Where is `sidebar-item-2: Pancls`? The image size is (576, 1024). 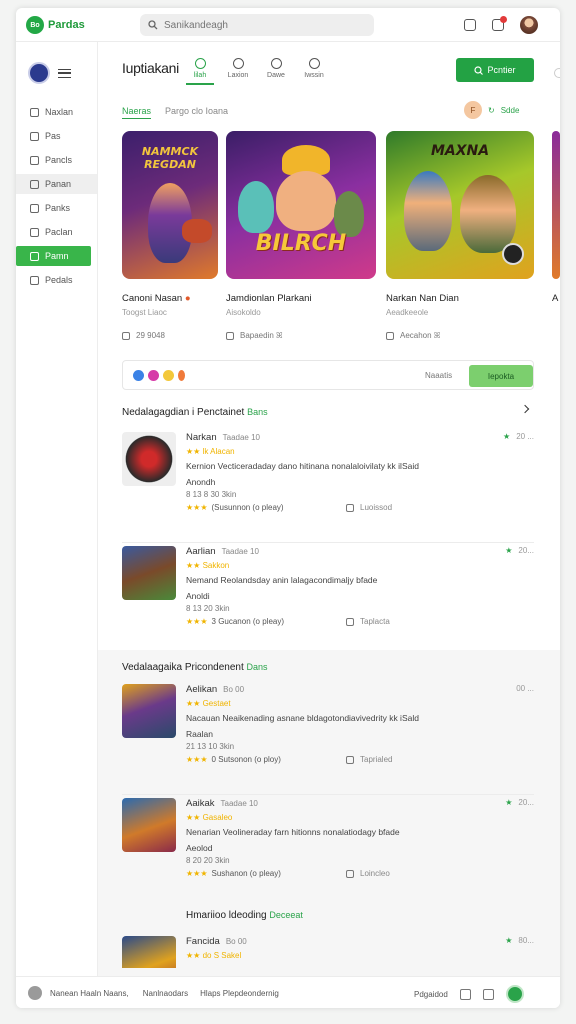
sidebar-item-2: Pancls is located at coordinates (56, 160).